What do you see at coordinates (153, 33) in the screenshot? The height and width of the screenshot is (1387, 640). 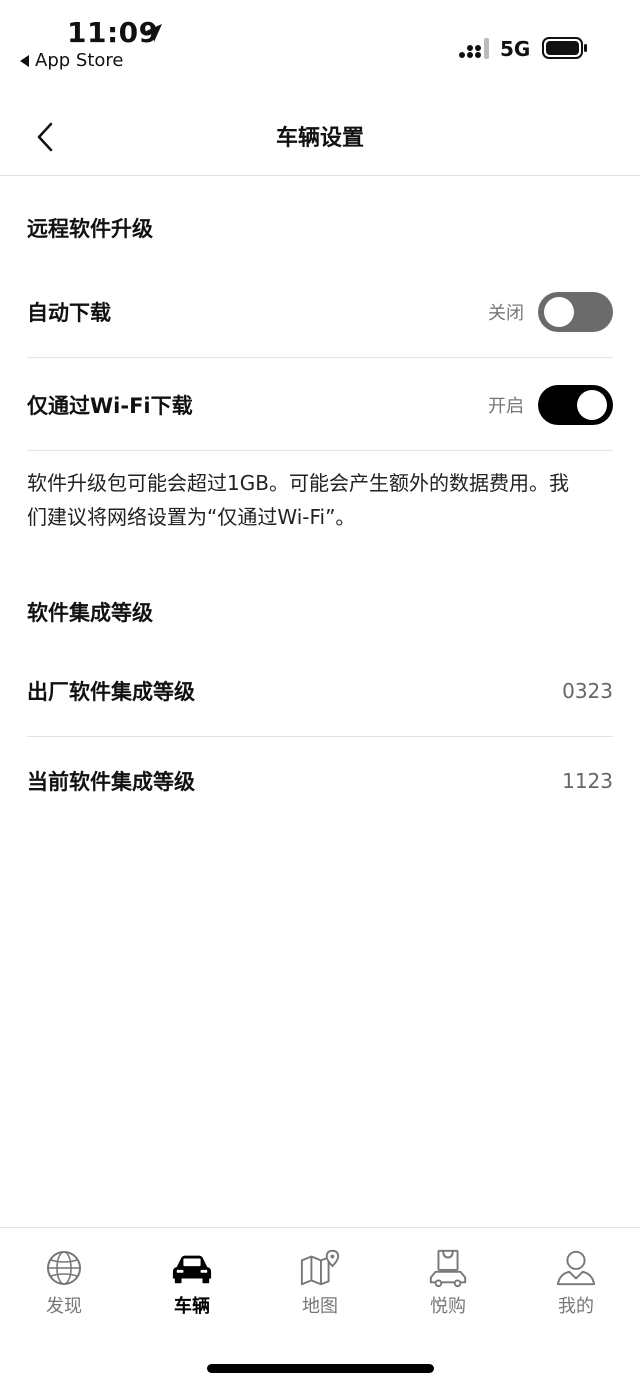 I see `location-arrow-icon` at bounding box center [153, 33].